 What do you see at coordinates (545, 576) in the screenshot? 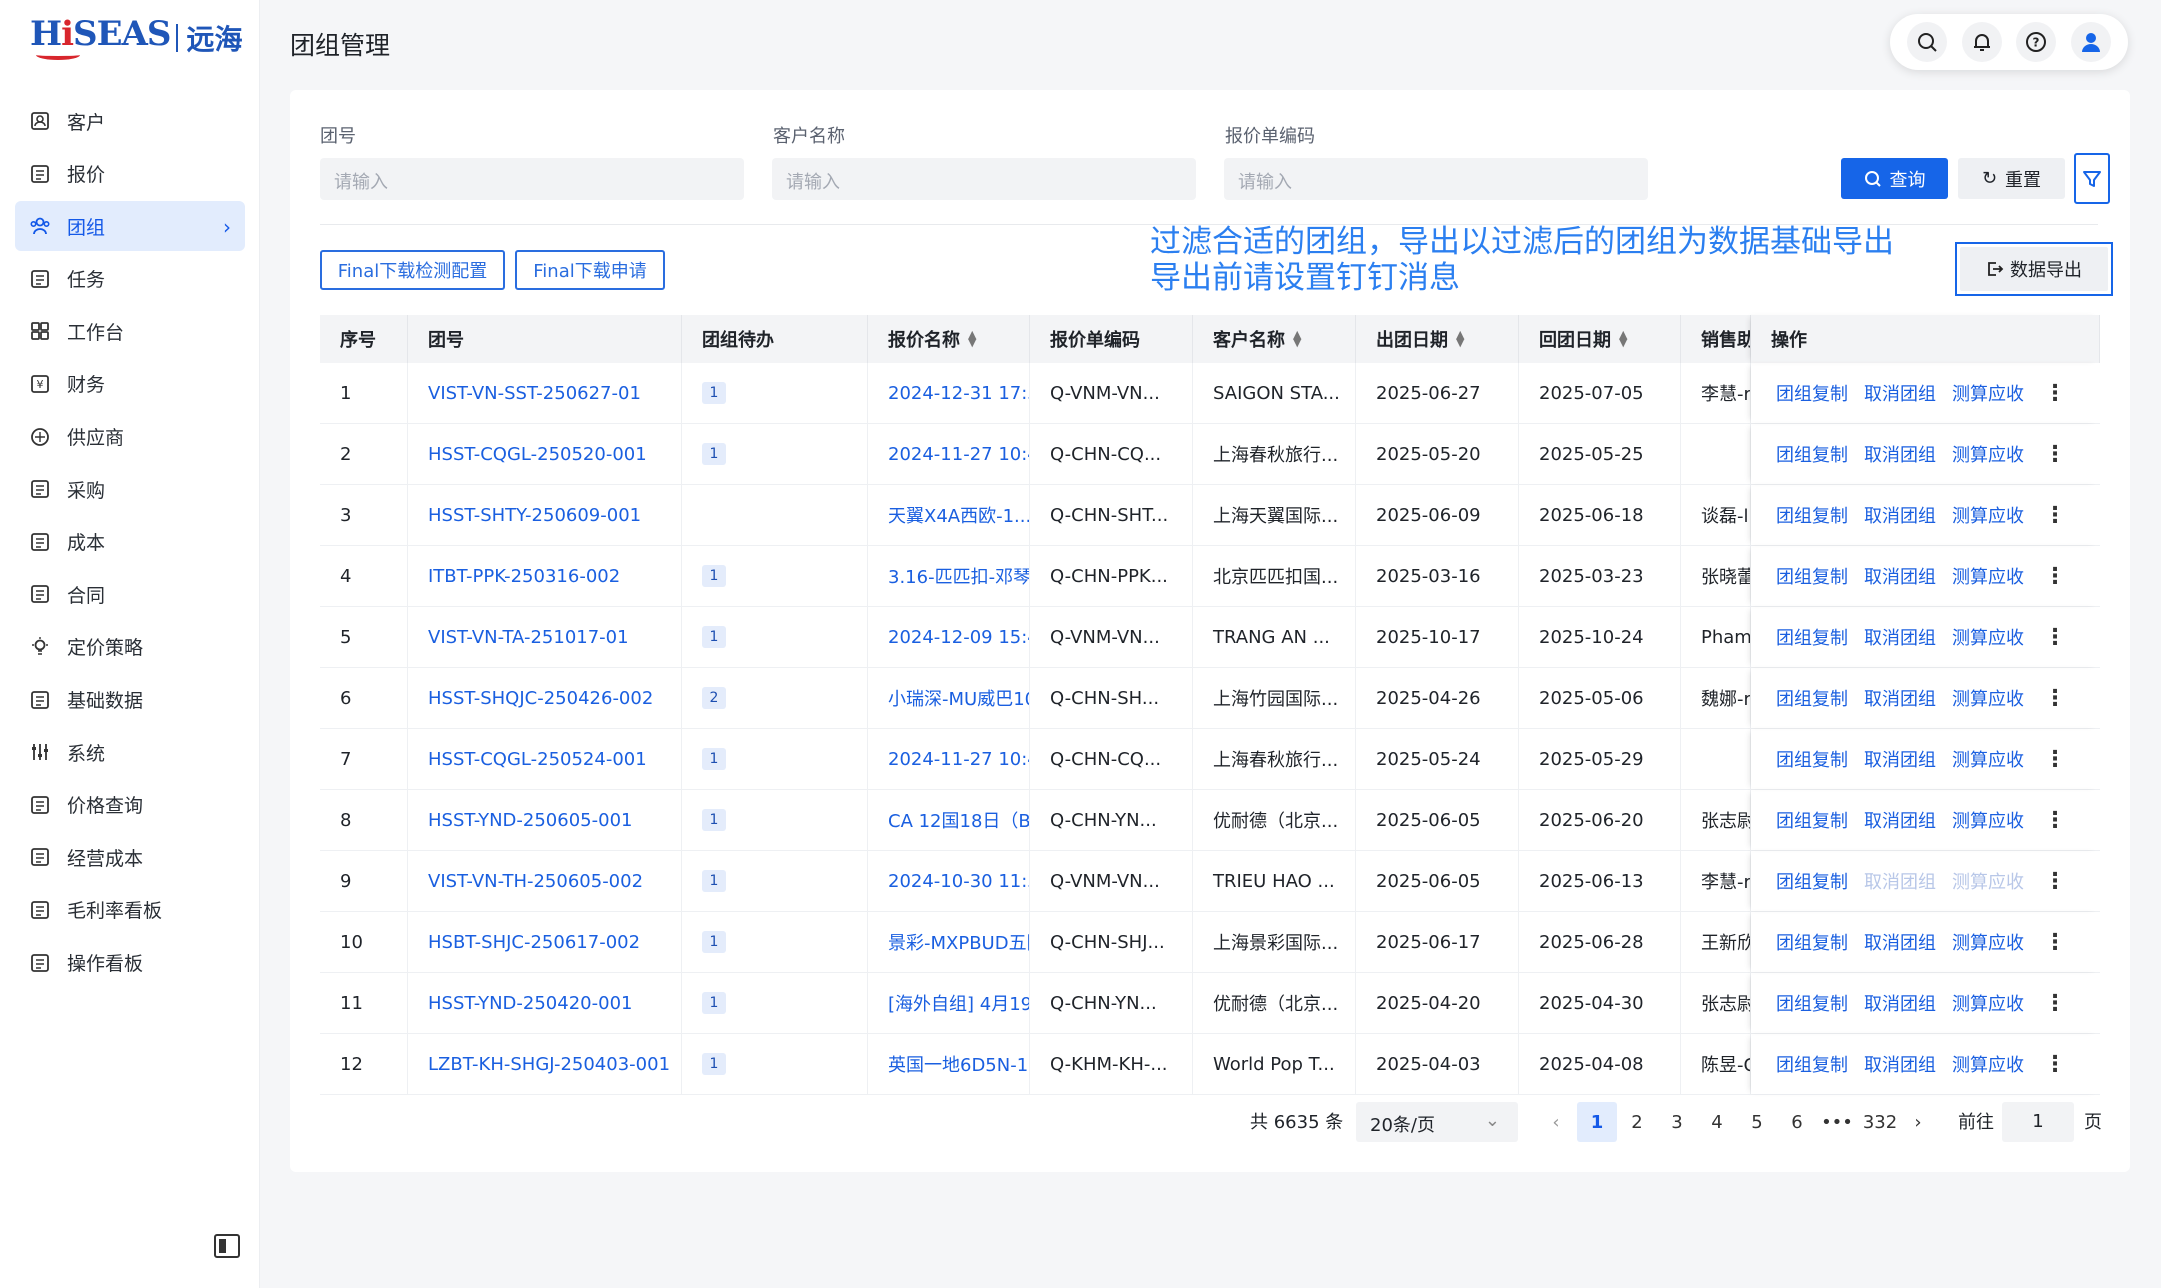
I see `cell-group-no: ITBT-PPK-250316-002` at bounding box center [545, 576].